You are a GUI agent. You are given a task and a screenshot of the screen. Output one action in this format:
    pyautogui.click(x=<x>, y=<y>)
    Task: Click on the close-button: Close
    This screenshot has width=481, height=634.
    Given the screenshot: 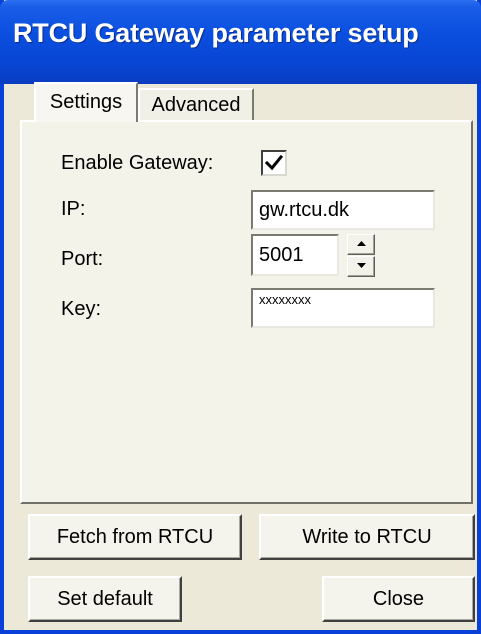 What is the action you would take?
    pyautogui.click(x=398, y=599)
    